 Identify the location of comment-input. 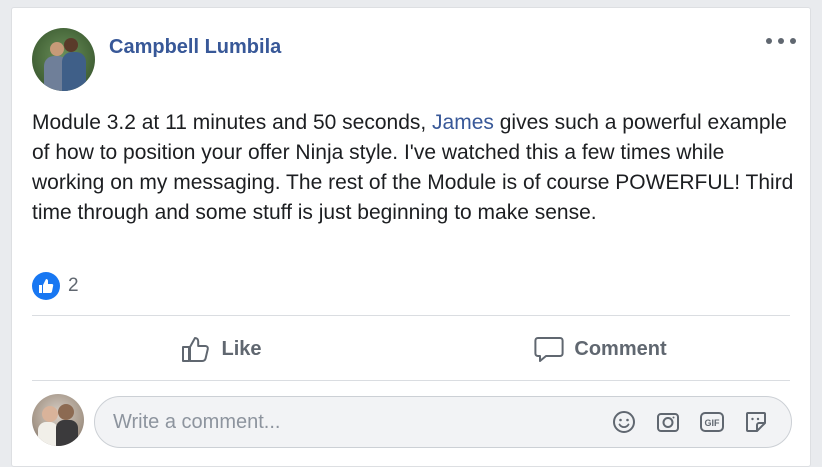
(353, 422).